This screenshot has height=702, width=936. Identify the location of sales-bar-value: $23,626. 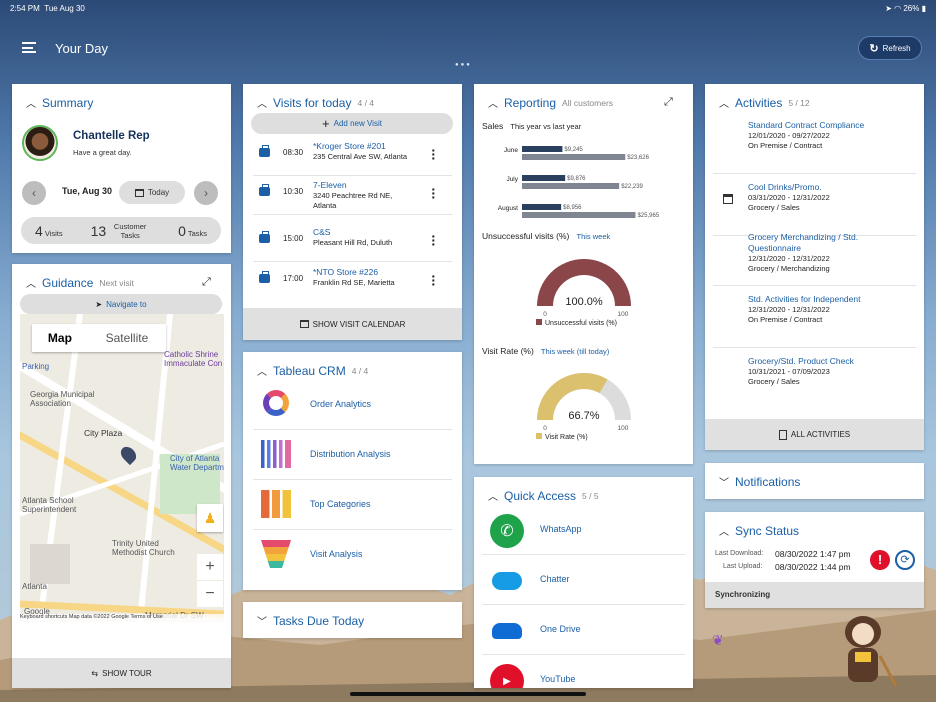
(638, 158).